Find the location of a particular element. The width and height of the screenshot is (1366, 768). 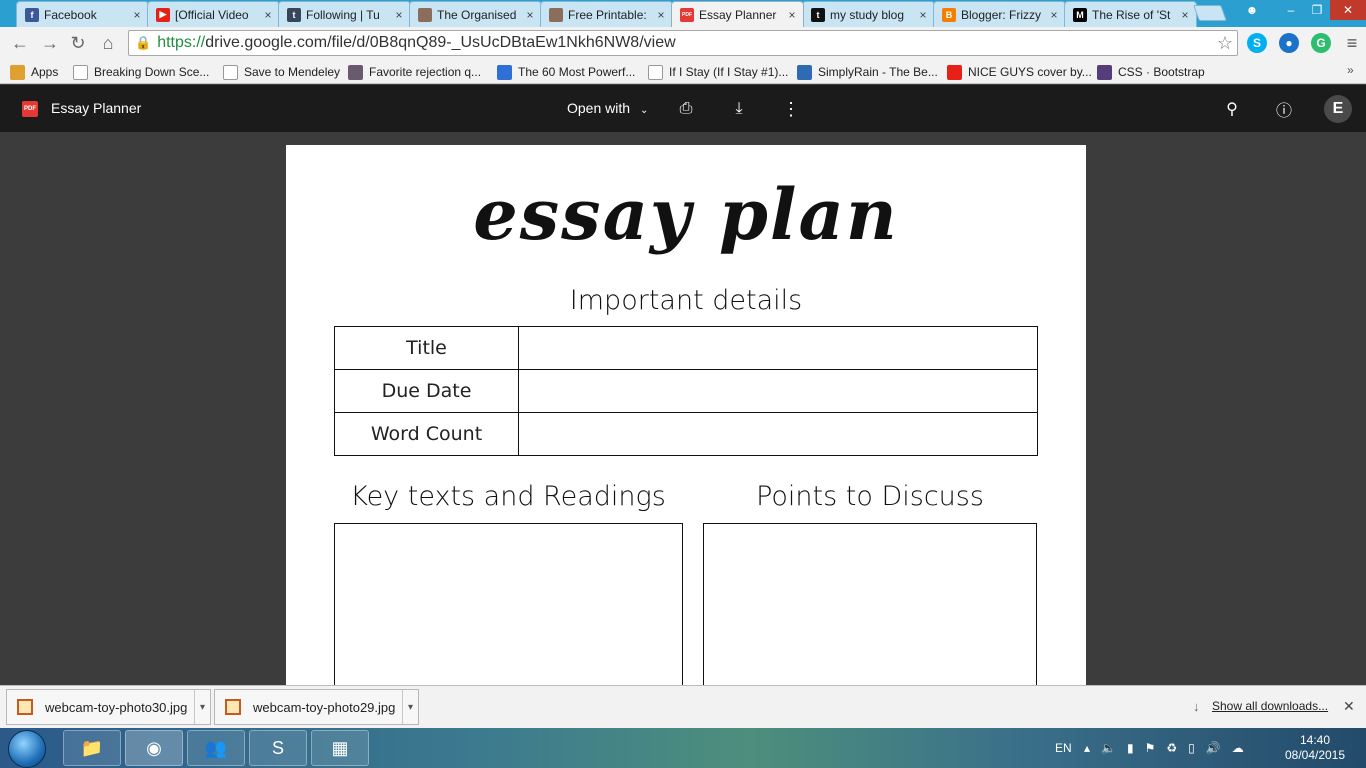

new-tab-button is located at coordinates (1210, 13).